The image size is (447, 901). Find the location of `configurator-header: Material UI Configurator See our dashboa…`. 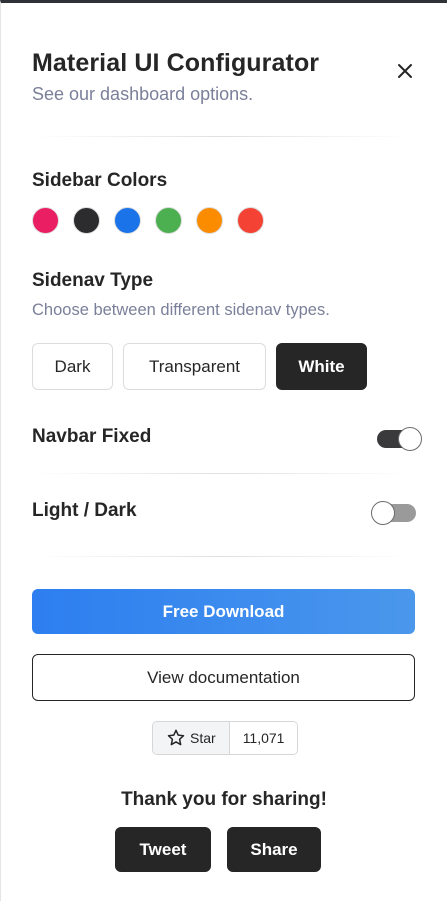

configurator-header: Material UI Configurator See our dashboa… is located at coordinates (229, 76).